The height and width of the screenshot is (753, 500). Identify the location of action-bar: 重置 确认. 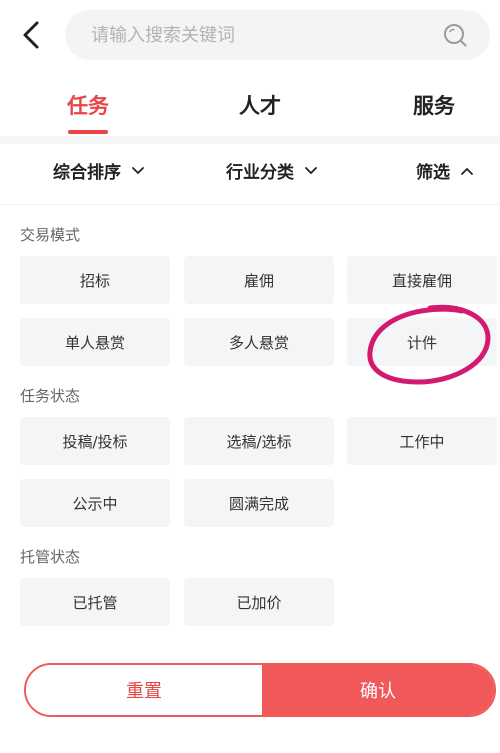
(260, 690).